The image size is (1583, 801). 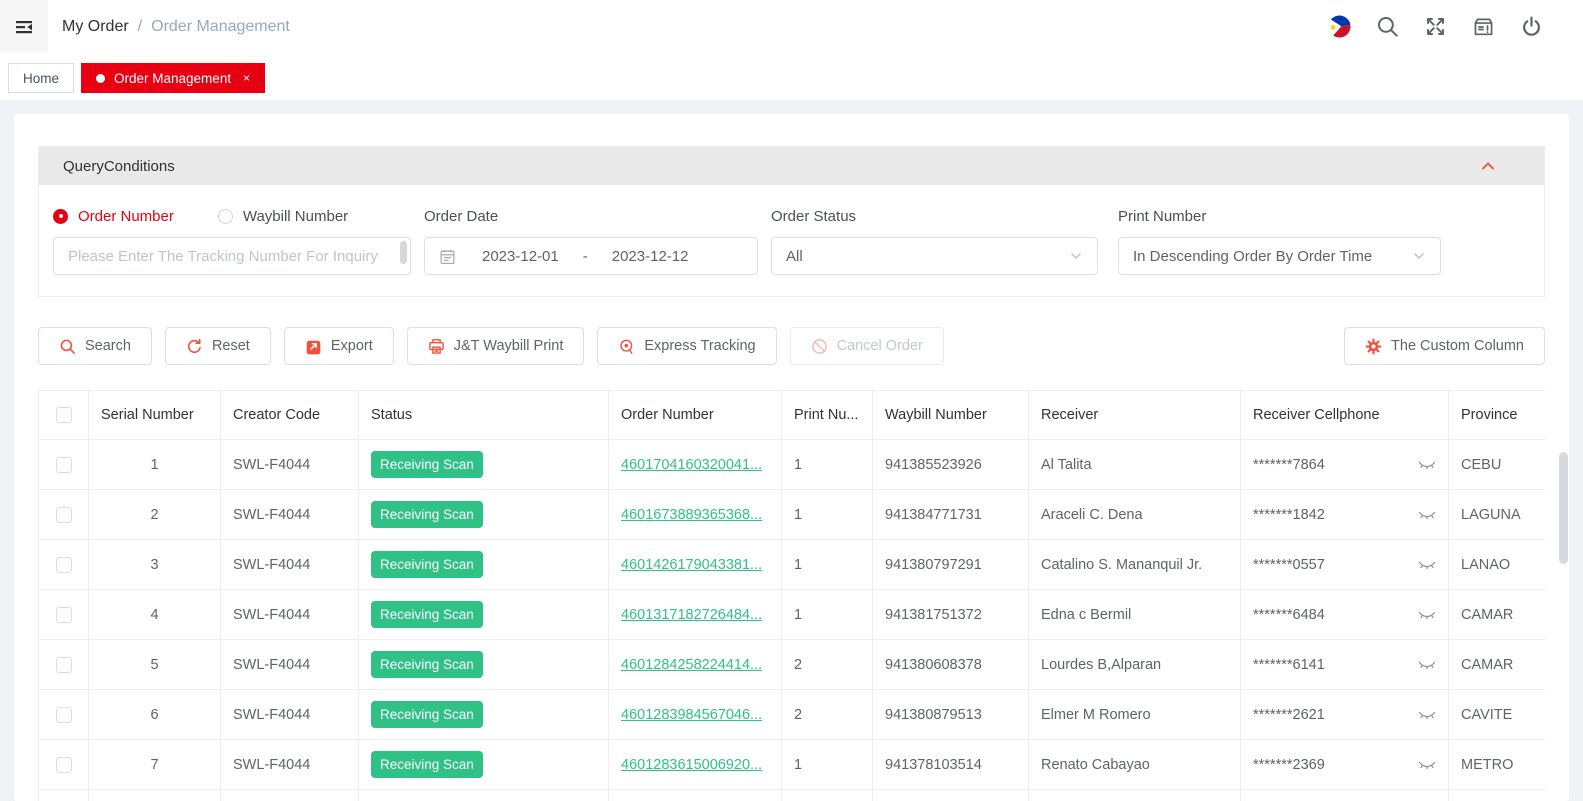 I want to click on reset-icon, so click(x=194, y=346).